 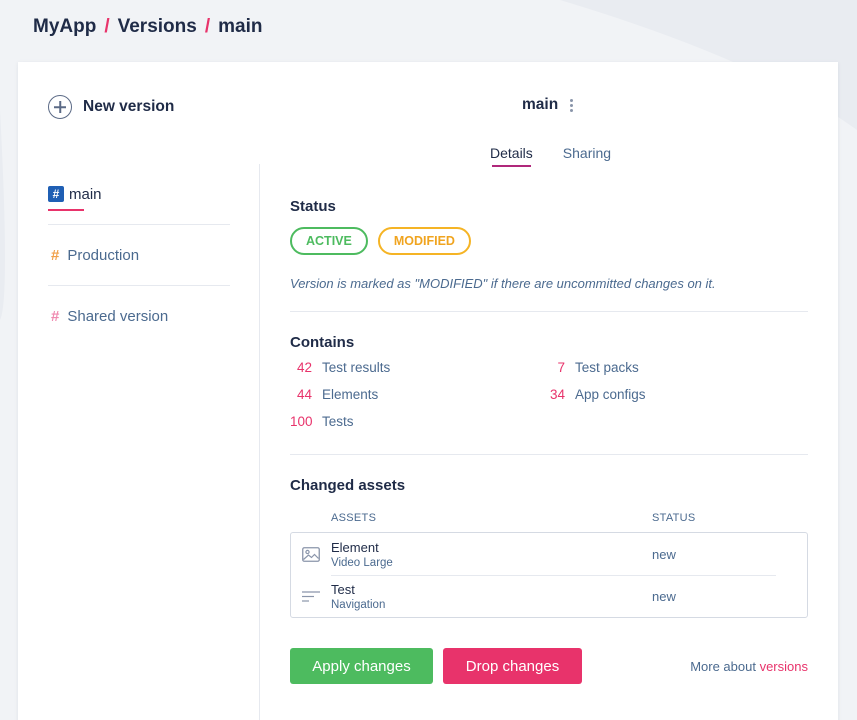 What do you see at coordinates (674, 518) in the screenshot?
I see `column-status: STATUS` at bounding box center [674, 518].